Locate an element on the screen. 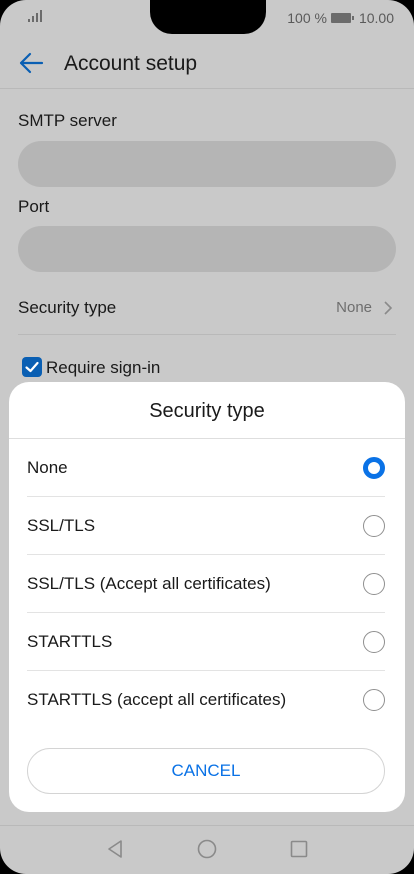 This screenshot has width=414, height=874. option-label: STARTTLS is located at coordinates (70, 641).